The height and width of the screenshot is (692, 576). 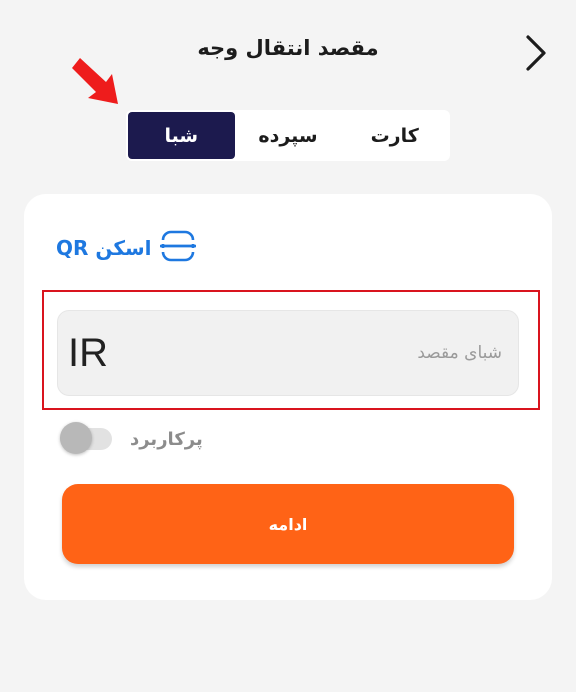 I want to click on tab-card: کارت, so click(x=394, y=135).